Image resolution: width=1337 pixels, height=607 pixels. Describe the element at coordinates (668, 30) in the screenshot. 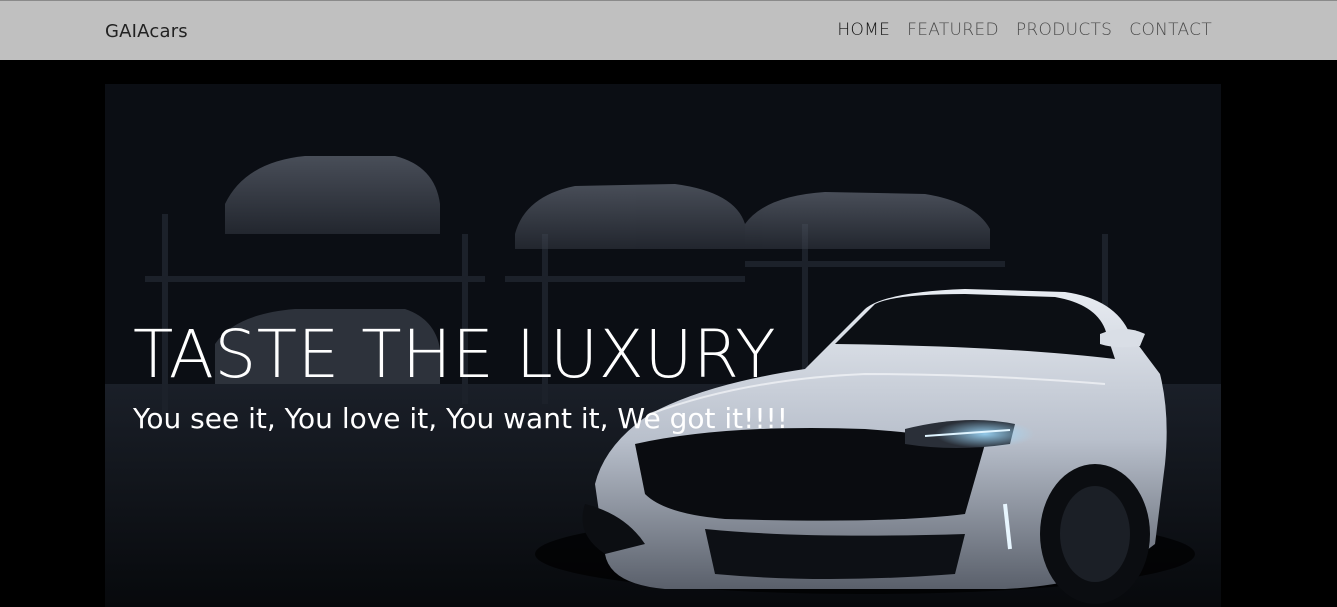

I see `top-navbar: GAIAcars HOME FEATURED PRODUCTS CONTACT` at that location.